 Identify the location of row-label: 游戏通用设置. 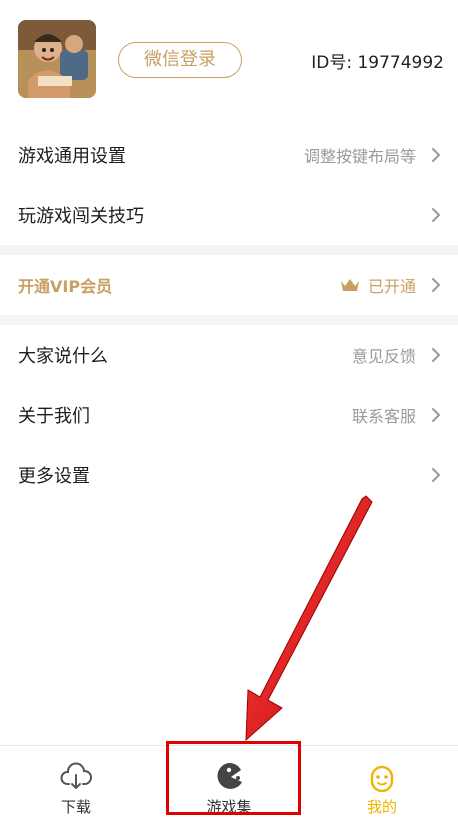
(72, 156).